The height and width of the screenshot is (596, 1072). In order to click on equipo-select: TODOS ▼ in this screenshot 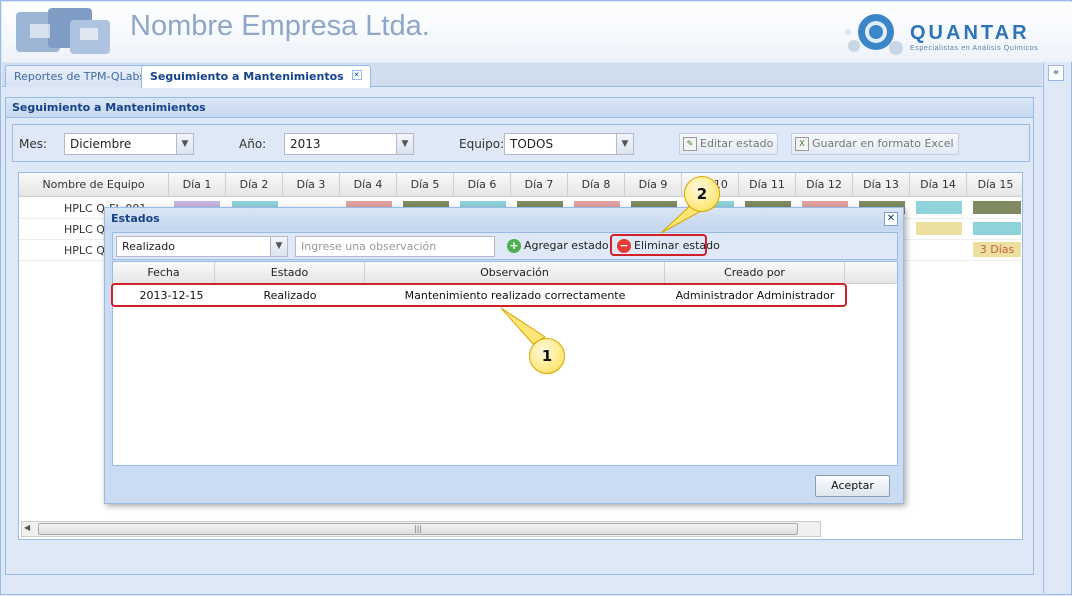, I will do `click(569, 144)`.